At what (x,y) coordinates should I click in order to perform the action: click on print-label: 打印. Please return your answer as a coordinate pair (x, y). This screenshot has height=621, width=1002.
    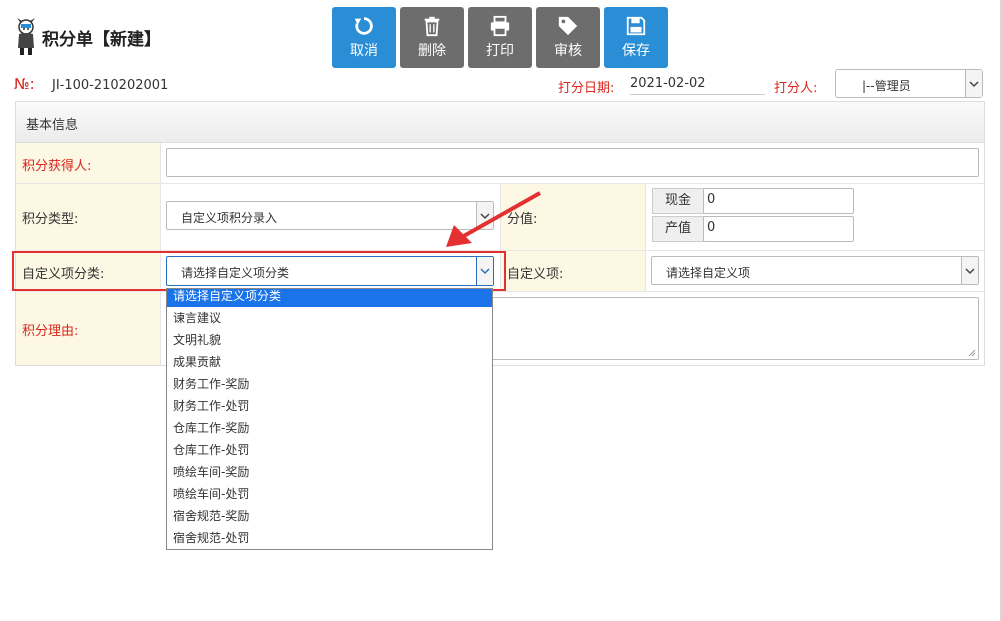
    Looking at the image, I should click on (500, 51).